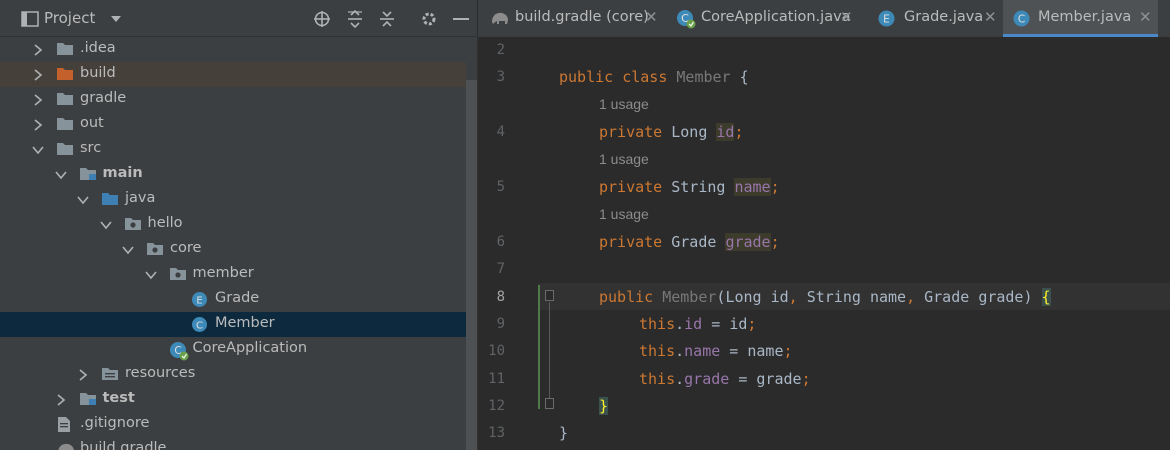 The width and height of the screenshot is (1170, 450). I want to click on keyword: this, so click(657, 351).